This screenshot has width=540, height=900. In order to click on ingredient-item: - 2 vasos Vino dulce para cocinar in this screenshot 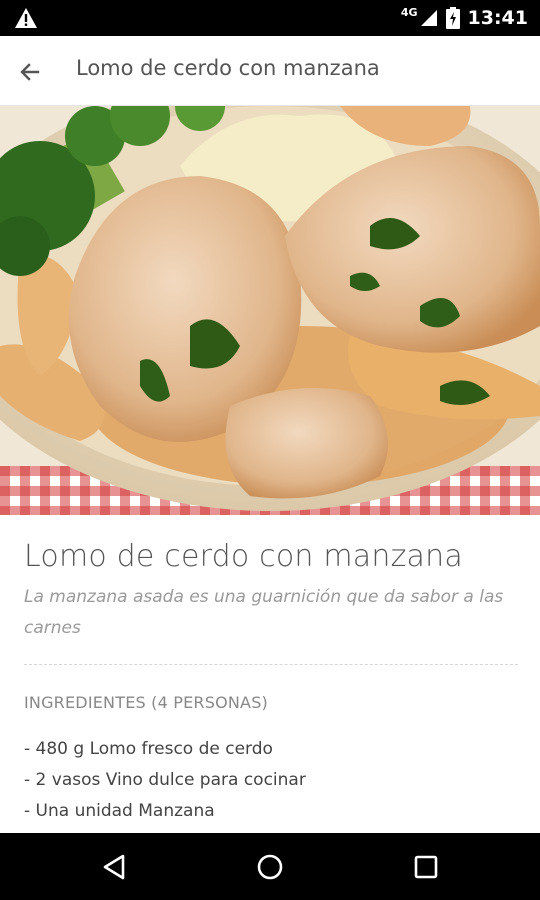, I will do `click(165, 780)`.